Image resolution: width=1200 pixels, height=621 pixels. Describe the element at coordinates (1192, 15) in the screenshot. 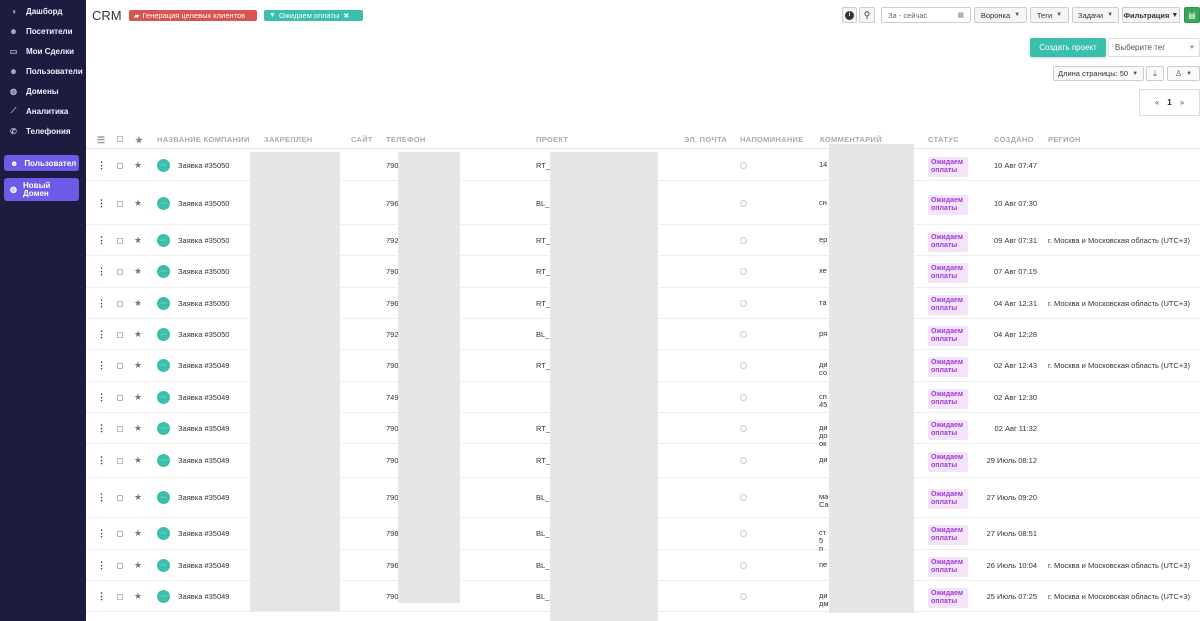

I see `excel-export-button: ▤` at that location.